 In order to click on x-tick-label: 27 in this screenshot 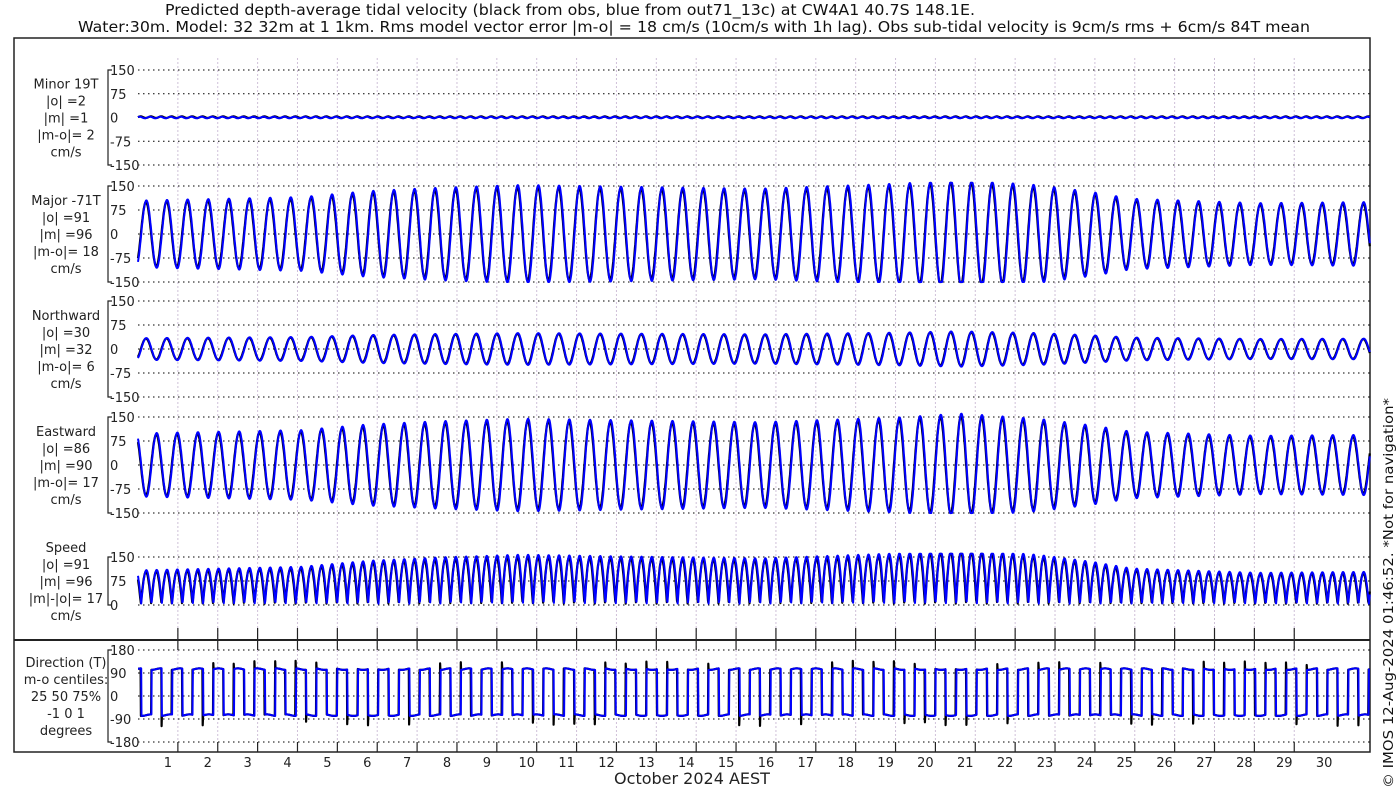, I will do `click(1204, 763)`.